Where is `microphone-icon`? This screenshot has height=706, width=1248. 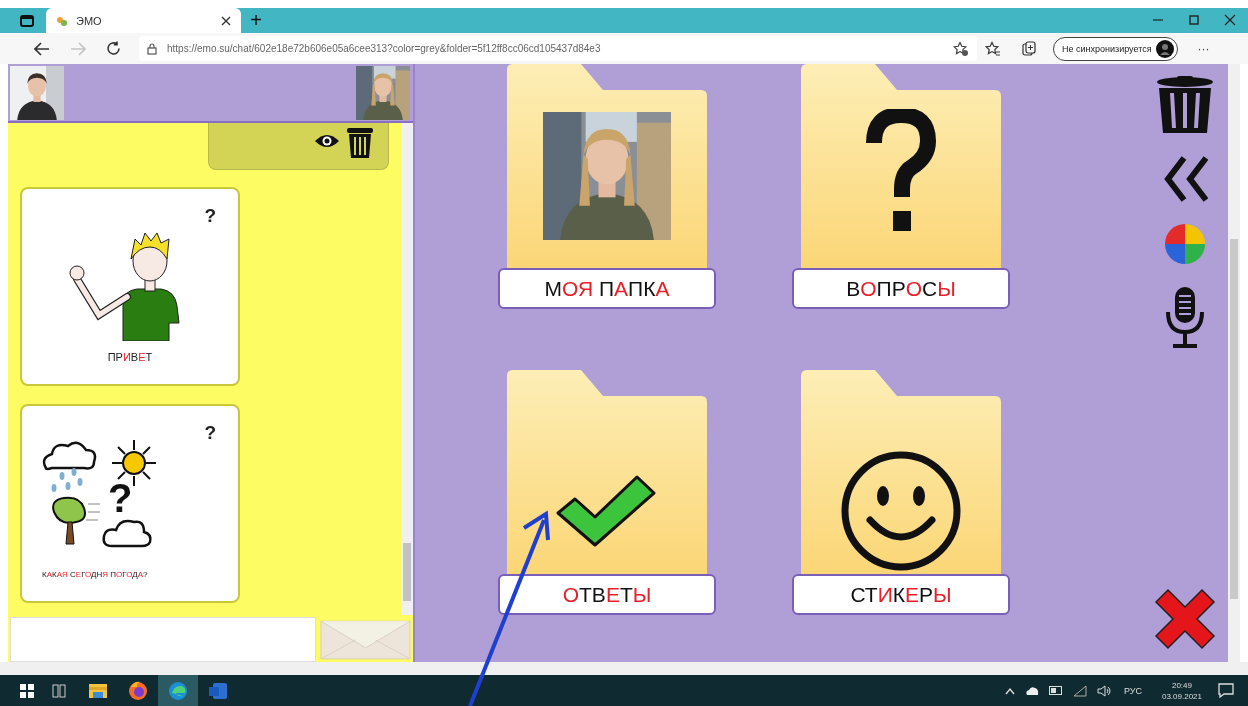
microphone-icon is located at coordinates (1185, 317).